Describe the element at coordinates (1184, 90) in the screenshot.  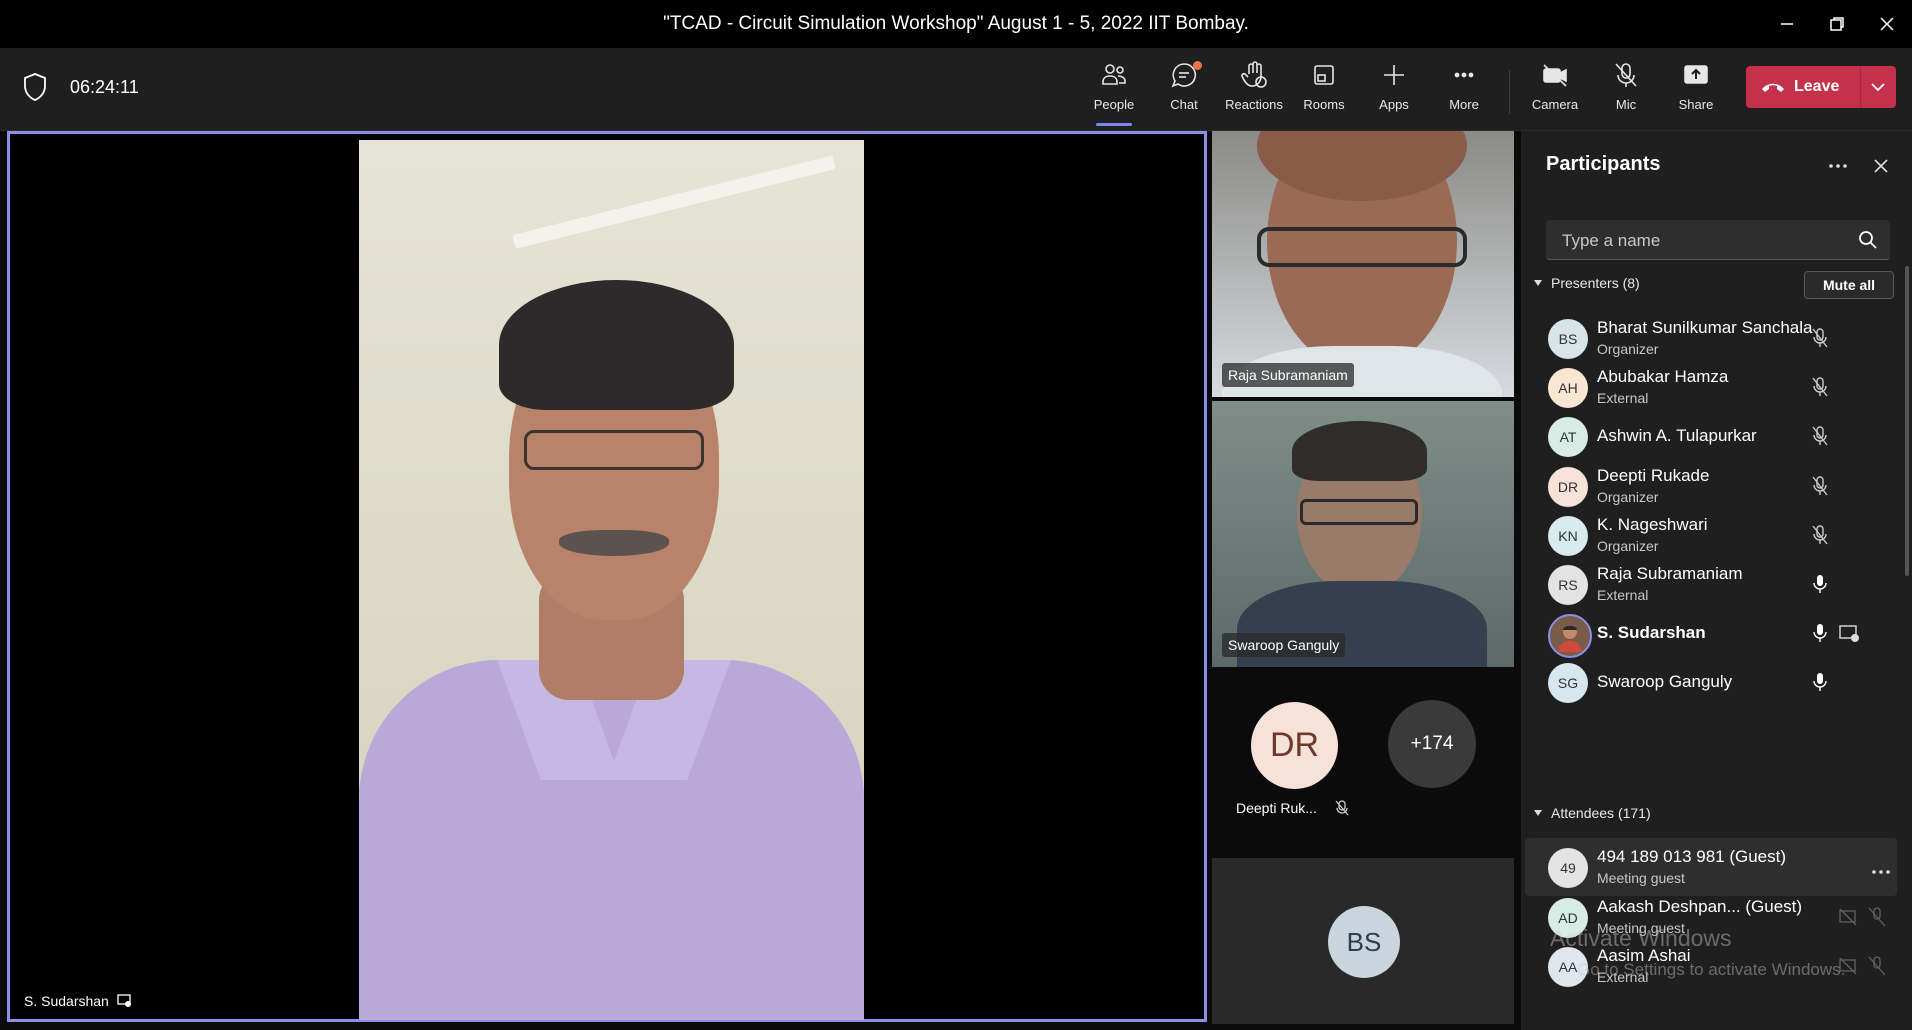
I see `chat-button: Chat` at that location.